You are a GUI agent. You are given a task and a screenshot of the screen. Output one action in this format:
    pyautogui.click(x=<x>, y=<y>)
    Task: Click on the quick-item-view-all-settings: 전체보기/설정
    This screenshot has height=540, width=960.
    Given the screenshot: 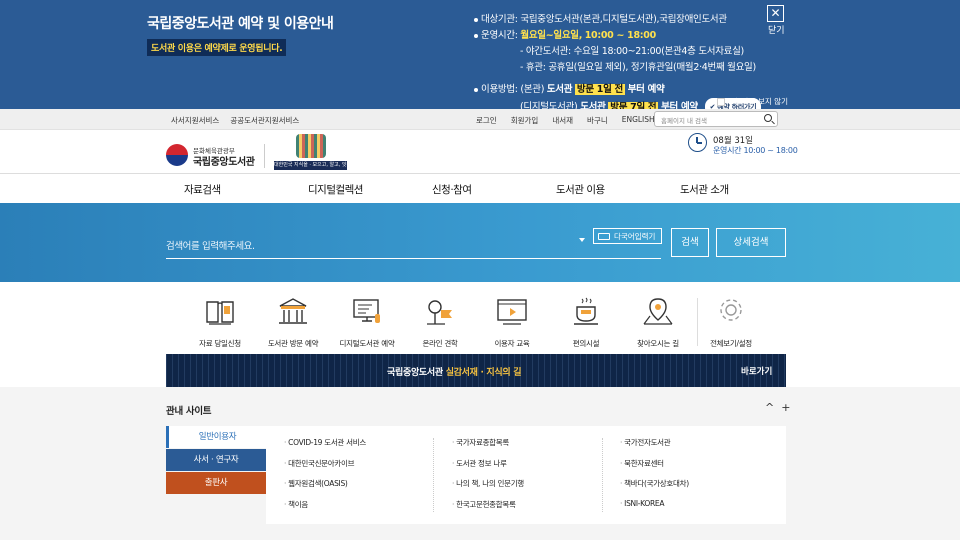 What is the action you would take?
    pyautogui.click(x=731, y=322)
    